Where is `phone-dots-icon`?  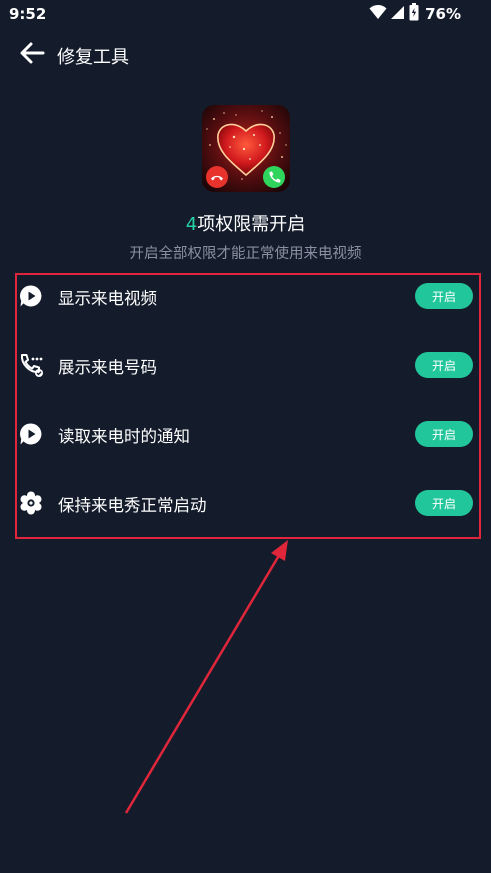
phone-dots-icon is located at coordinates (31, 365).